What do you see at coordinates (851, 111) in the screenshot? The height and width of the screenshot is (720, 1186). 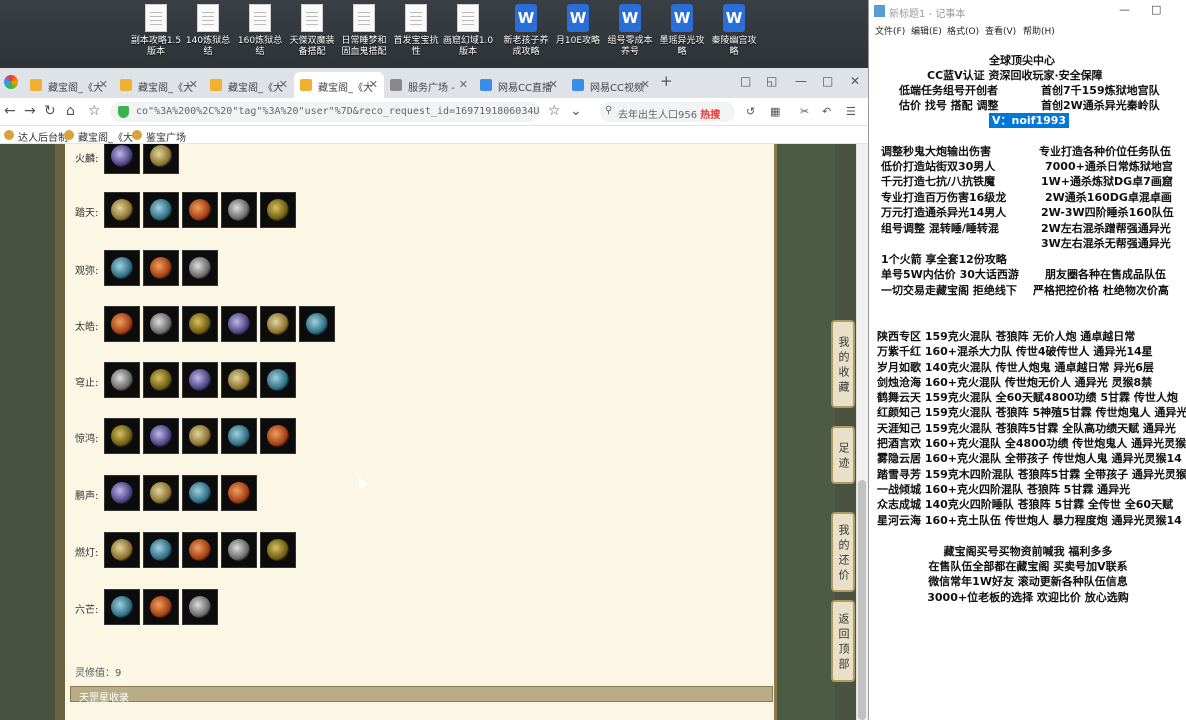 I see `menu-icon: ☰` at bounding box center [851, 111].